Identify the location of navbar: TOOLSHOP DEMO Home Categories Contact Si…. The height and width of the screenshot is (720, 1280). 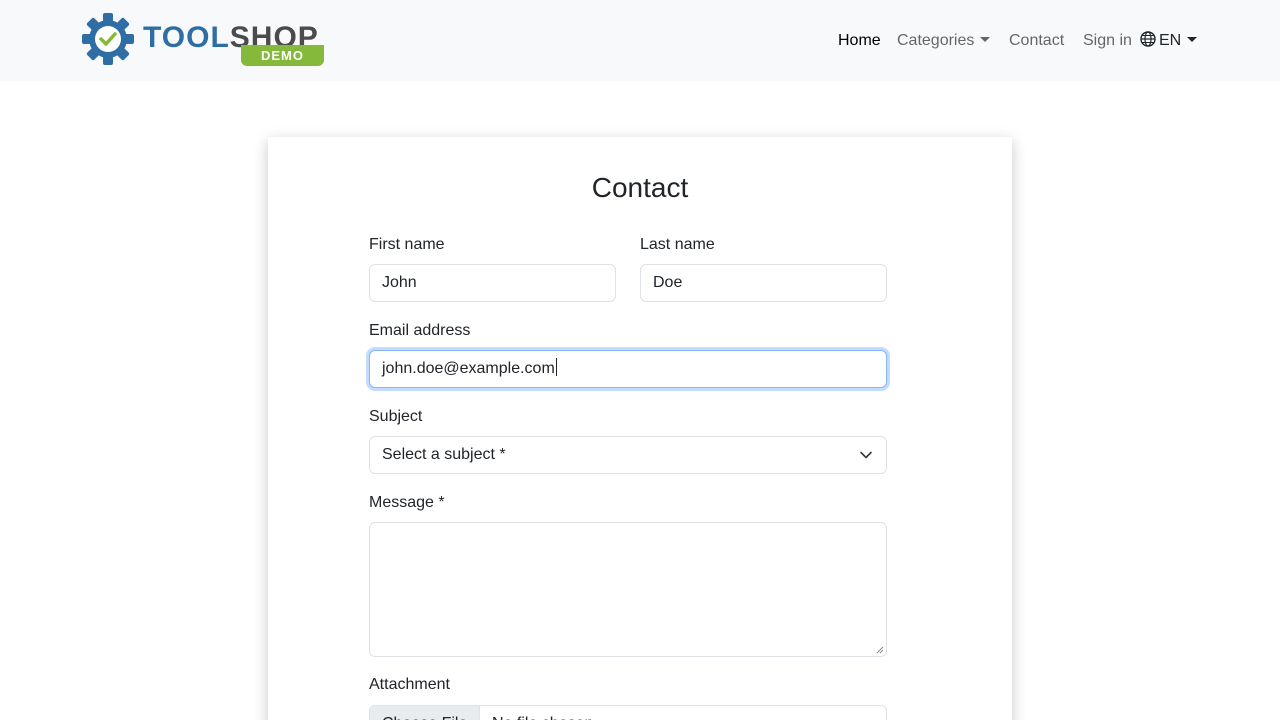
(640, 40).